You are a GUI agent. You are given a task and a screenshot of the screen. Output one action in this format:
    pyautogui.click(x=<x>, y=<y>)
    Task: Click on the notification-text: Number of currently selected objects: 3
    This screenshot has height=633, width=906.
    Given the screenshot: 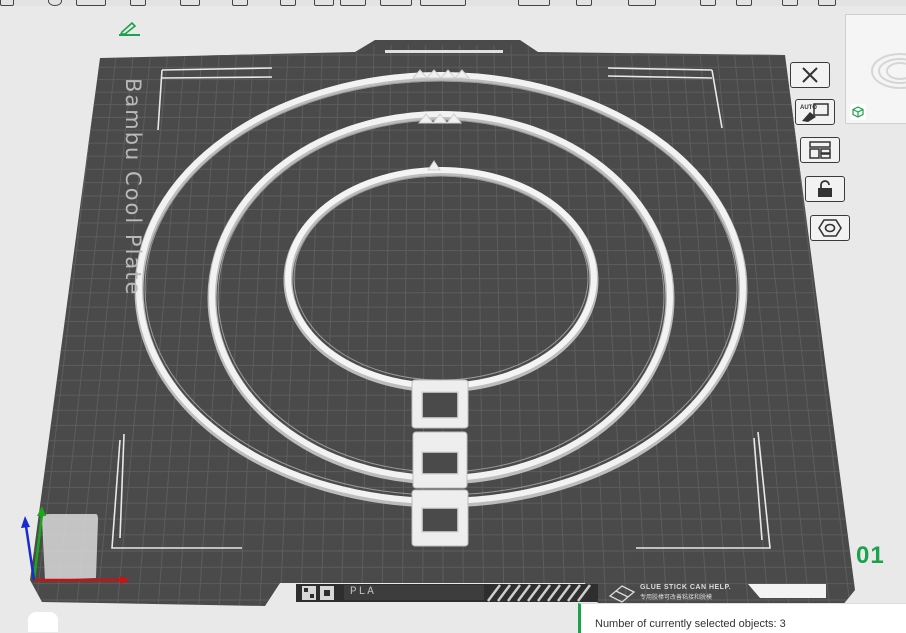 What is the action you would take?
    pyautogui.click(x=690, y=624)
    